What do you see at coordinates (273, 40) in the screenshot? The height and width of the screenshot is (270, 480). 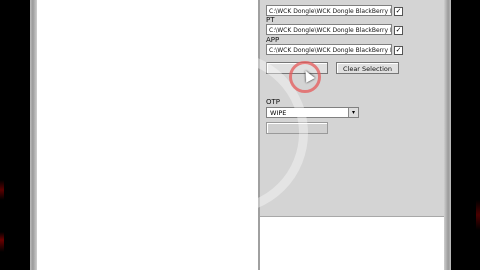 I see `field-label-app: APP` at bounding box center [273, 40].